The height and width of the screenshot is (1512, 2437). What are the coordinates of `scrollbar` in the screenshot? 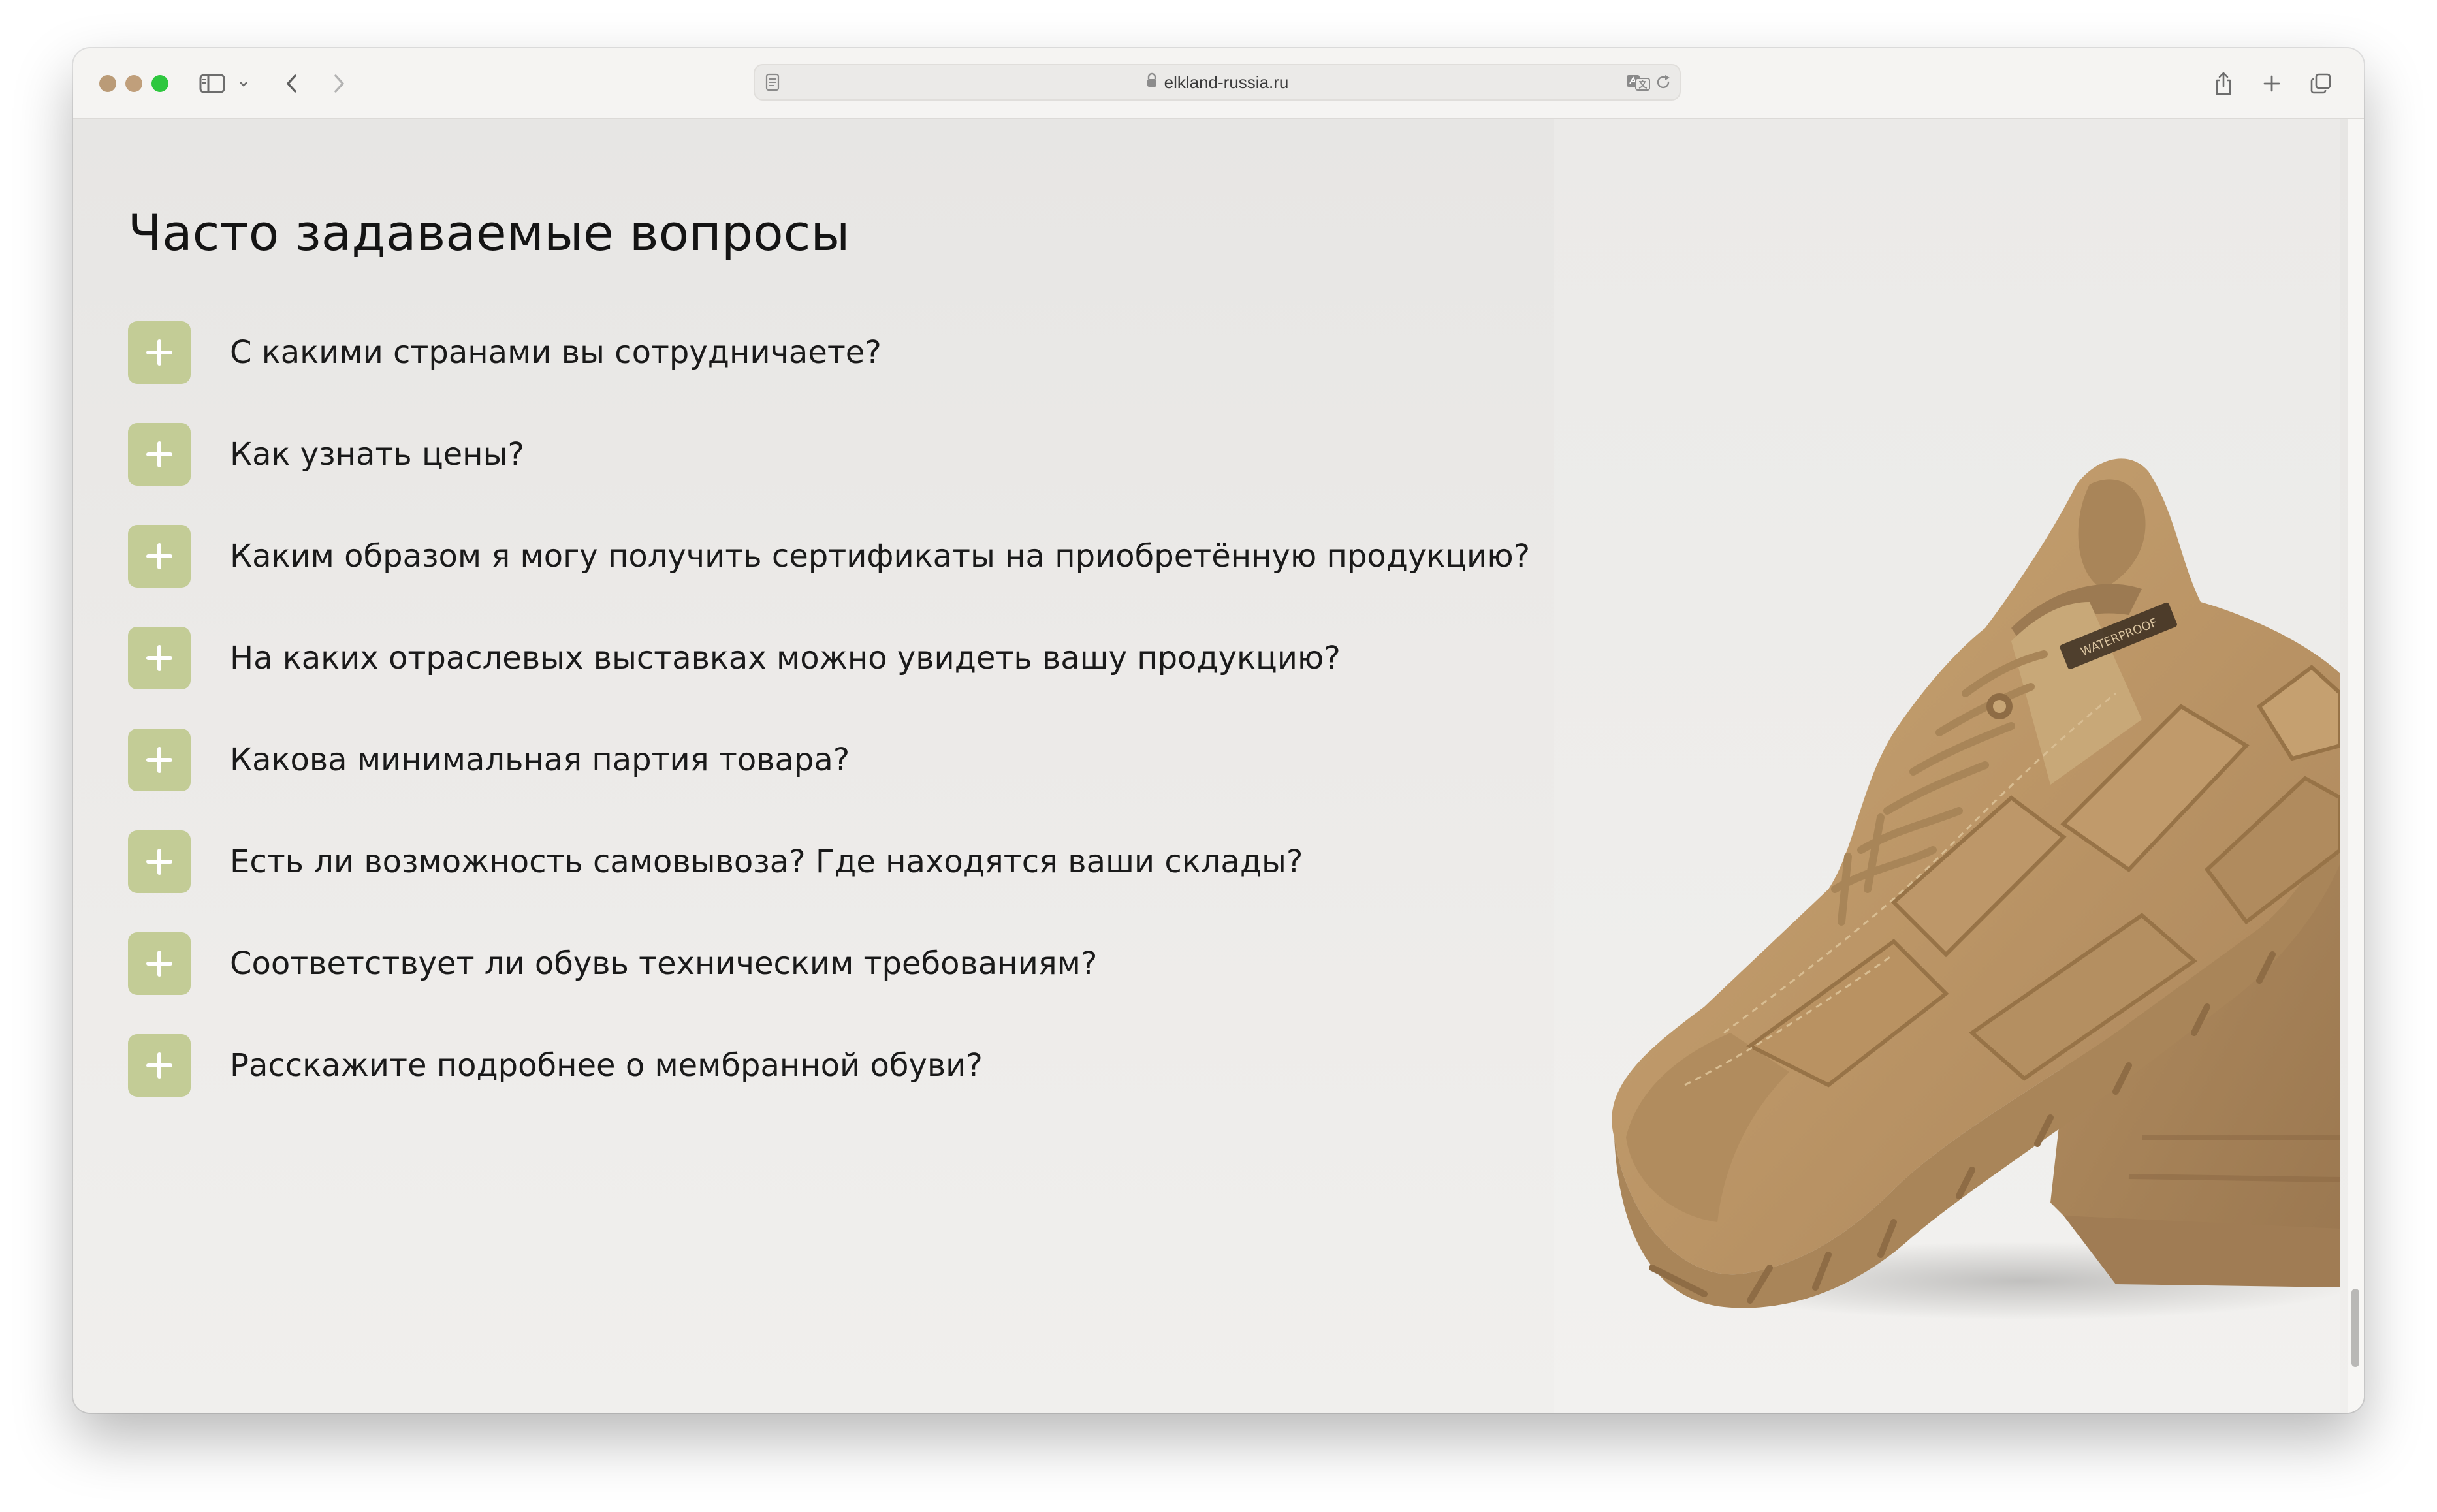 It's located at (2356, 766).